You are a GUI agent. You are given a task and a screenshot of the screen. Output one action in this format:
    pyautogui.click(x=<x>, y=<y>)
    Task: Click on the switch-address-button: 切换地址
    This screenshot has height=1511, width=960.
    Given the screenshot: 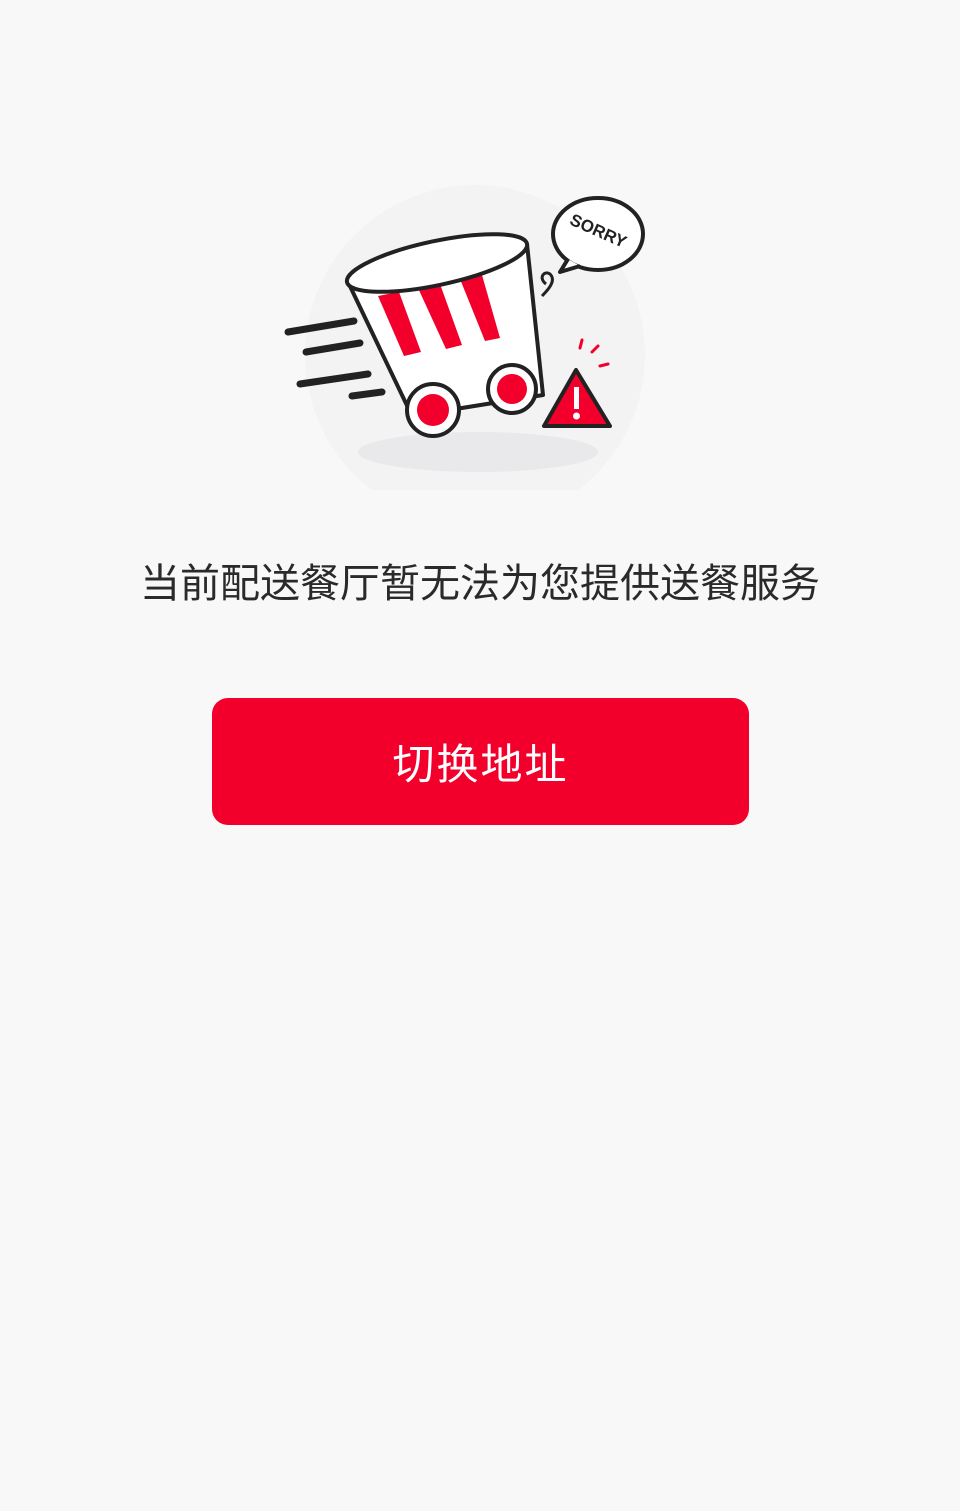 What is the action you would take?
    pyautogui.click(x=480, y=761)
    